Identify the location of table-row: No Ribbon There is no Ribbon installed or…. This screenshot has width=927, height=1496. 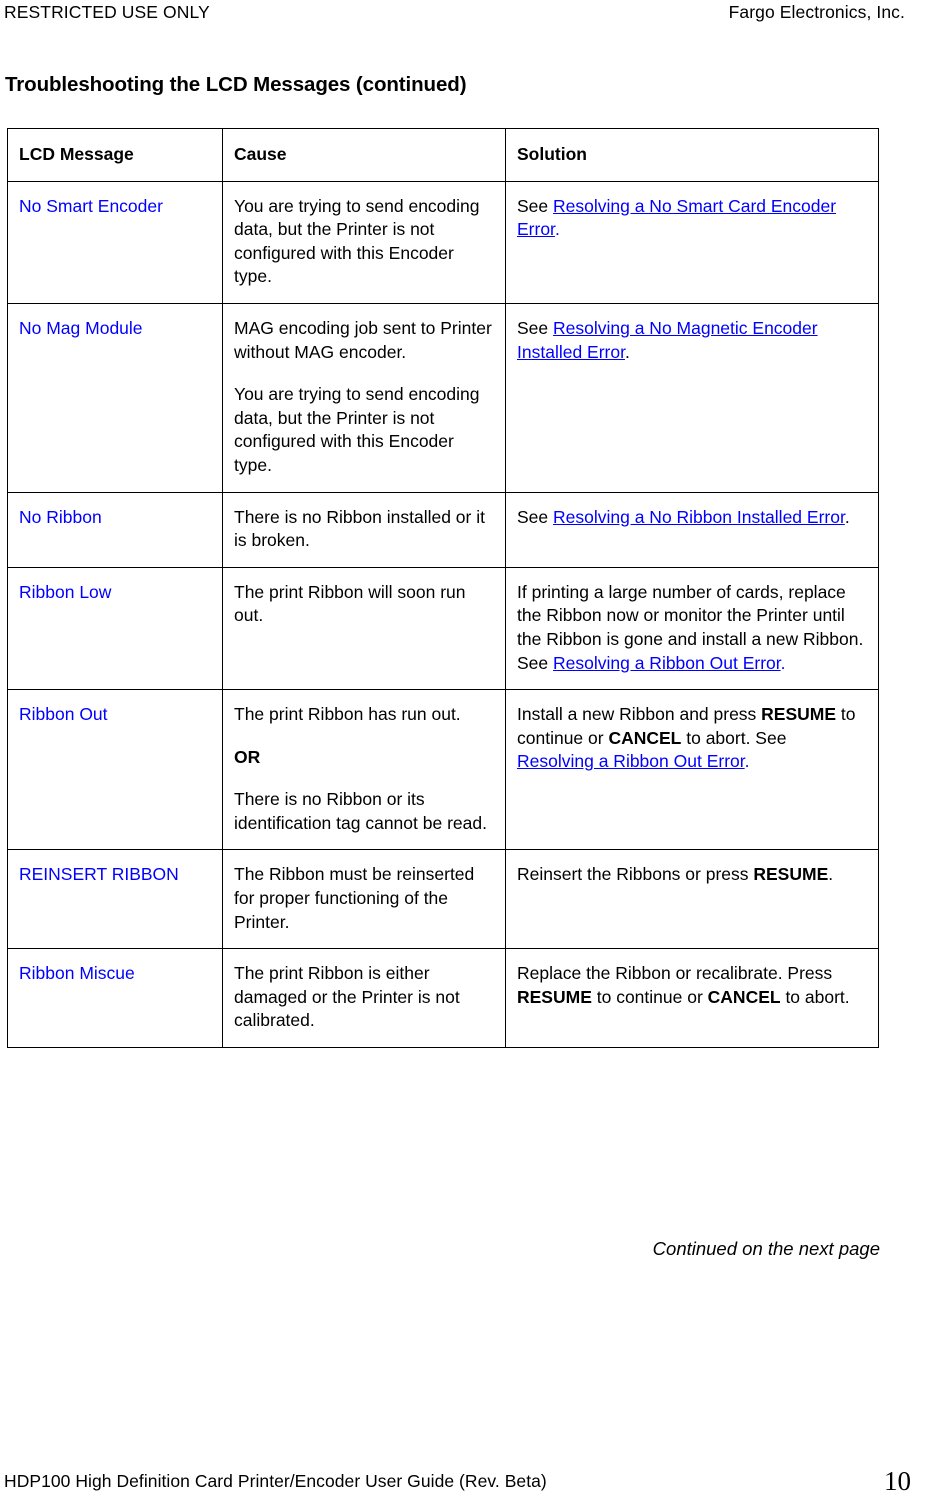
(443, 529).